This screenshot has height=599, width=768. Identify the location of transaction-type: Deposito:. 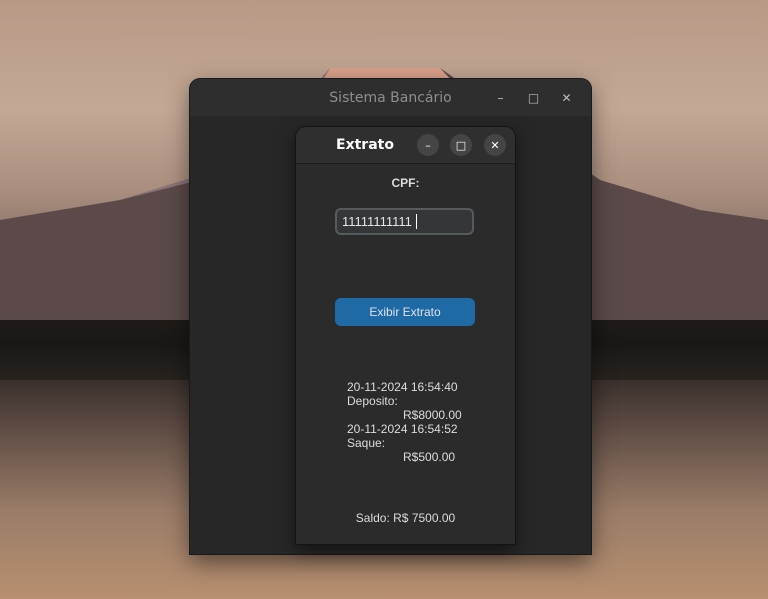
(372, 401).